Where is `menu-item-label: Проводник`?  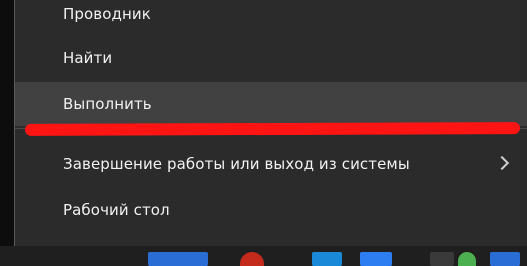 menu-item-label: Проводник is located at coordinates (107, 14).